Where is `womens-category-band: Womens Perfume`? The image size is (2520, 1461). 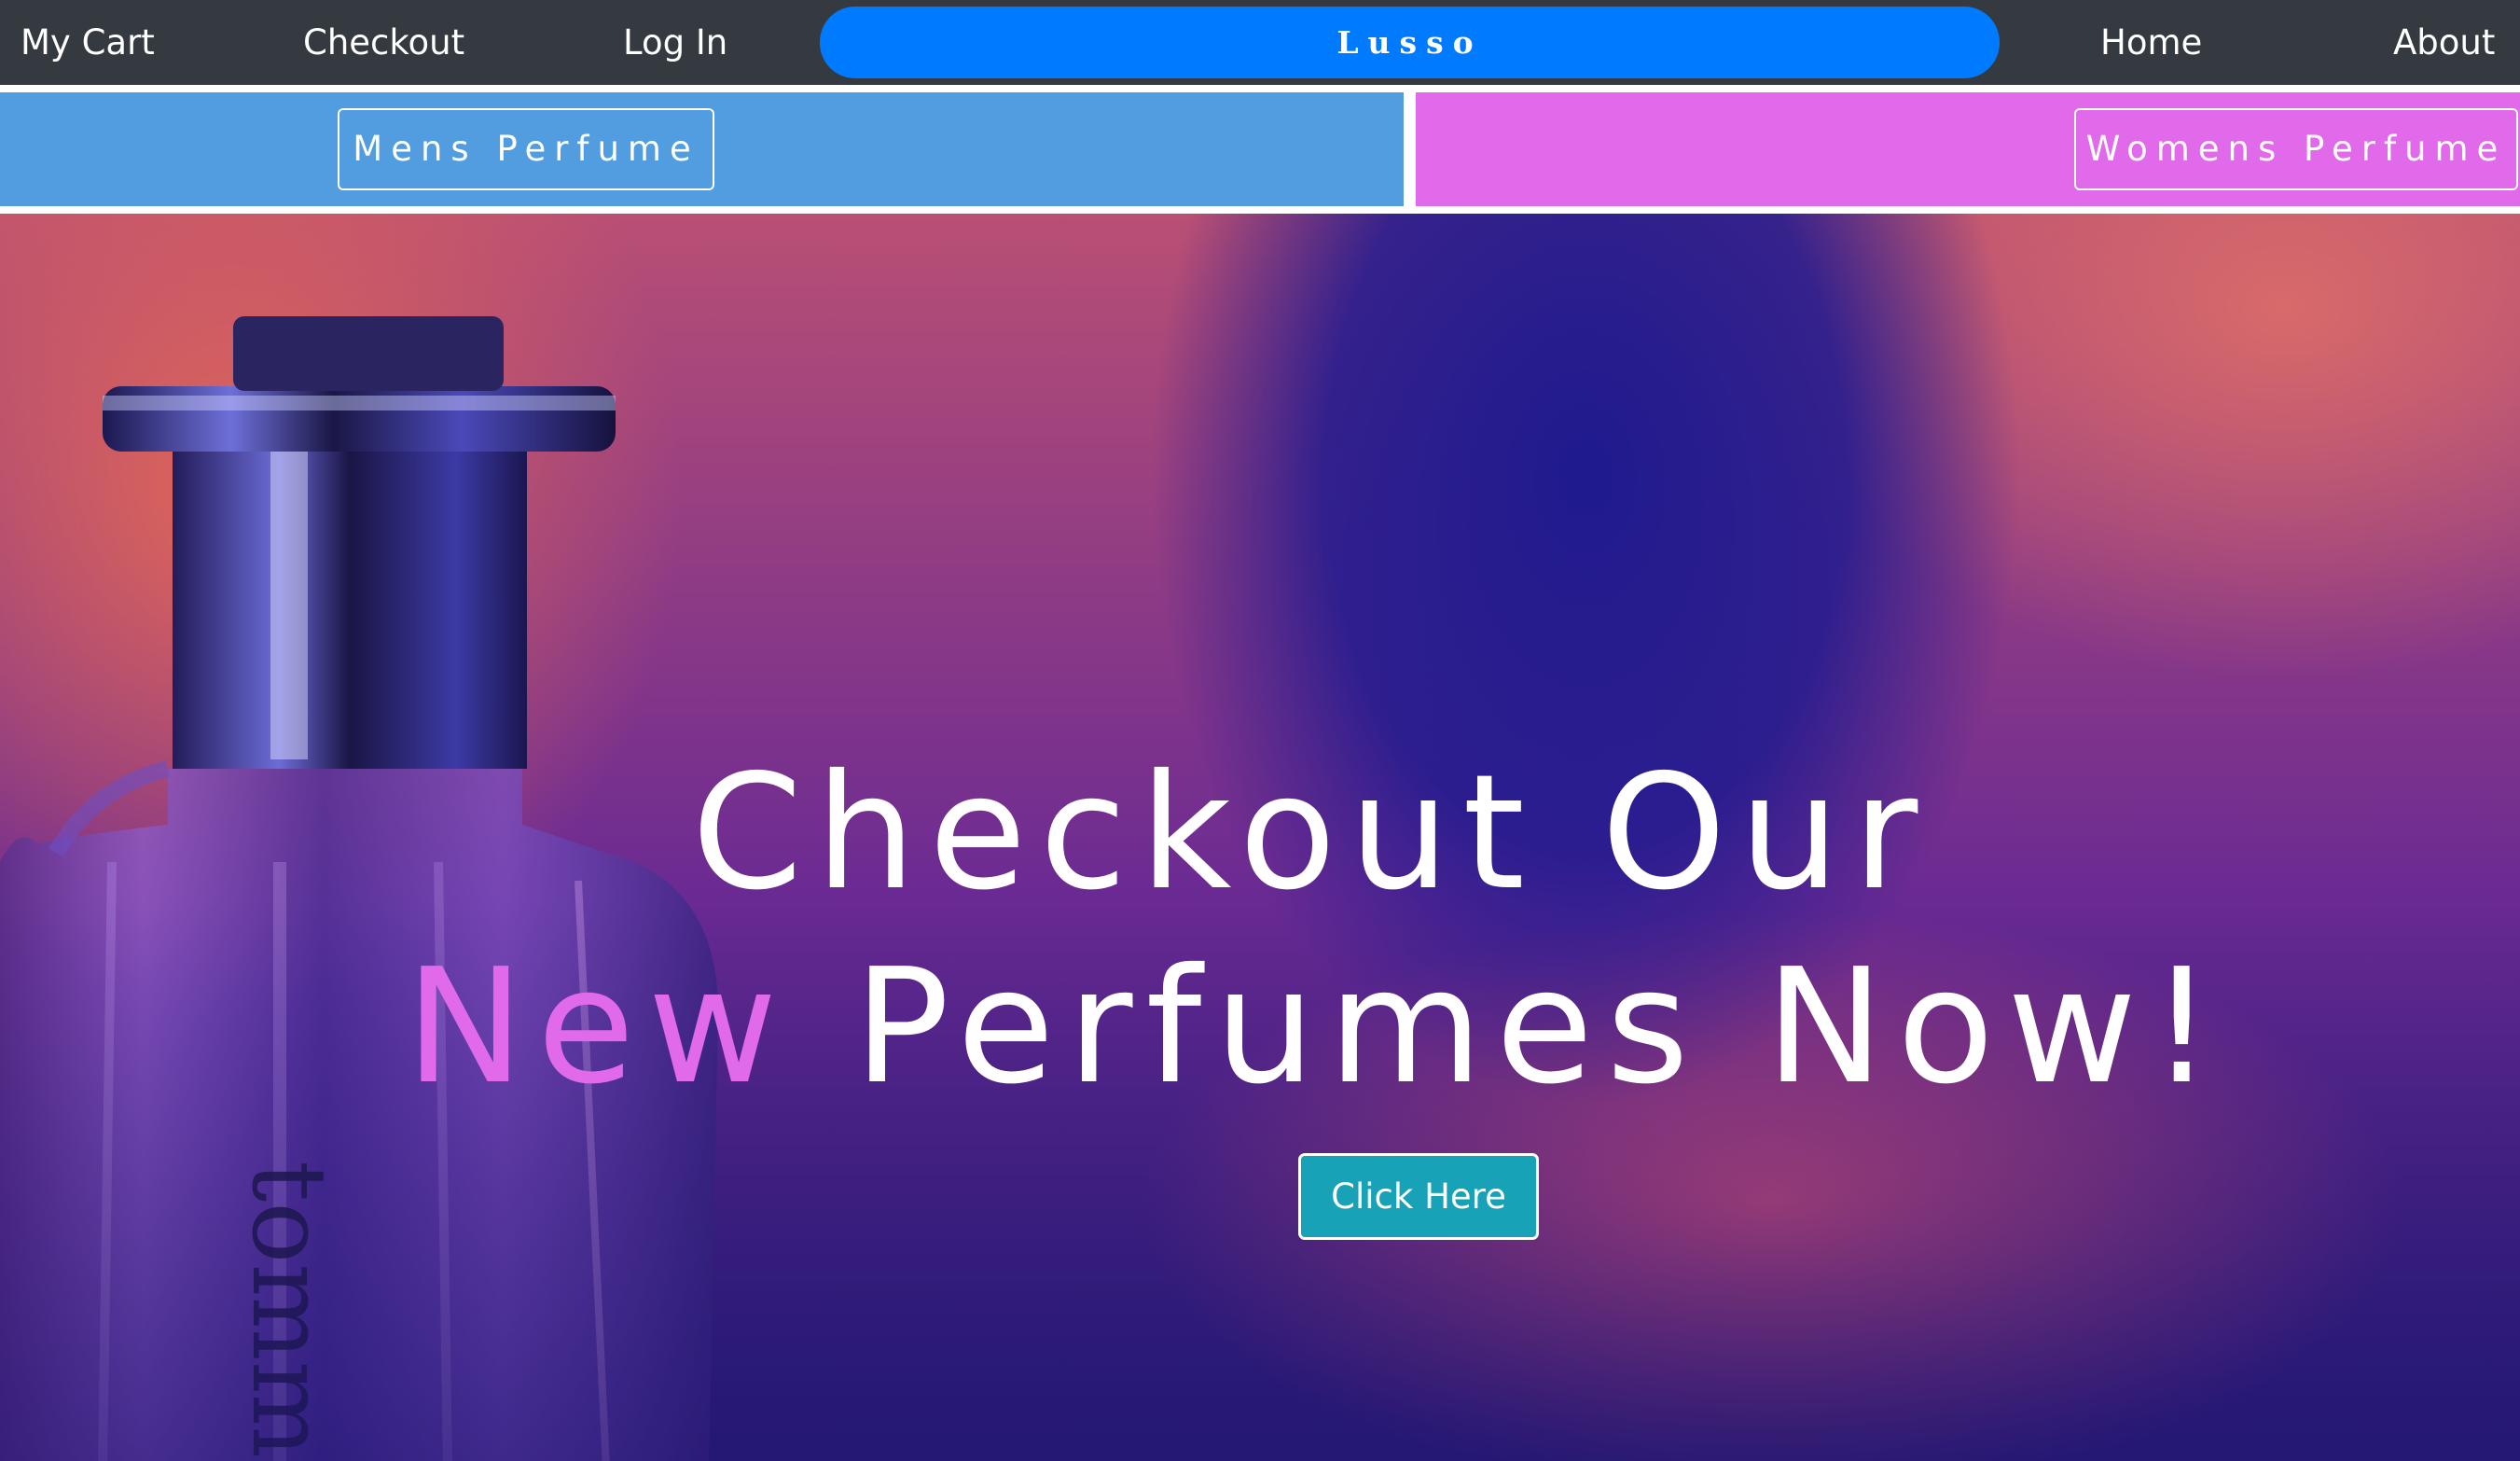 womens-category-band: Womens Perfume is located at coordinates (1968, 149).